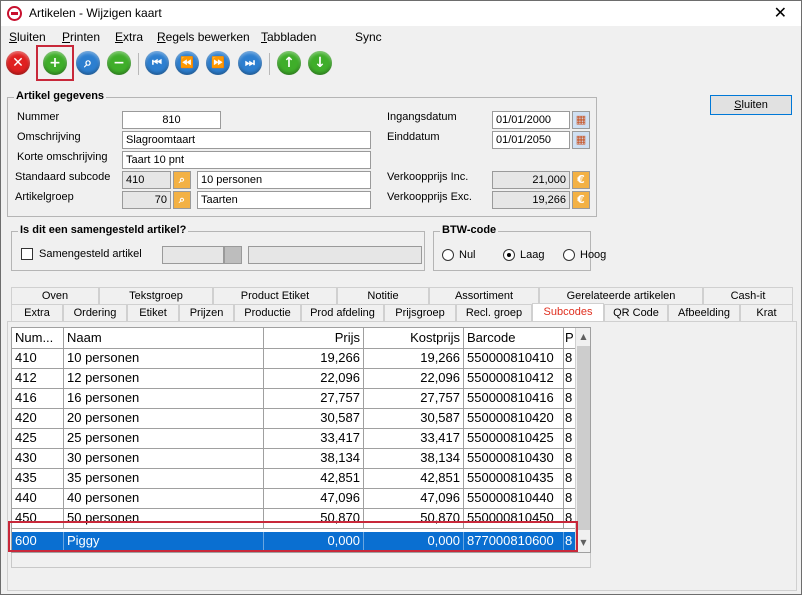 The height and width of the screenshot is (595, 802). What do you see at coordinates (413, 137) in the screenshot?
I see `einddatum-label: Einddatum` at bounding box center [413, 137].